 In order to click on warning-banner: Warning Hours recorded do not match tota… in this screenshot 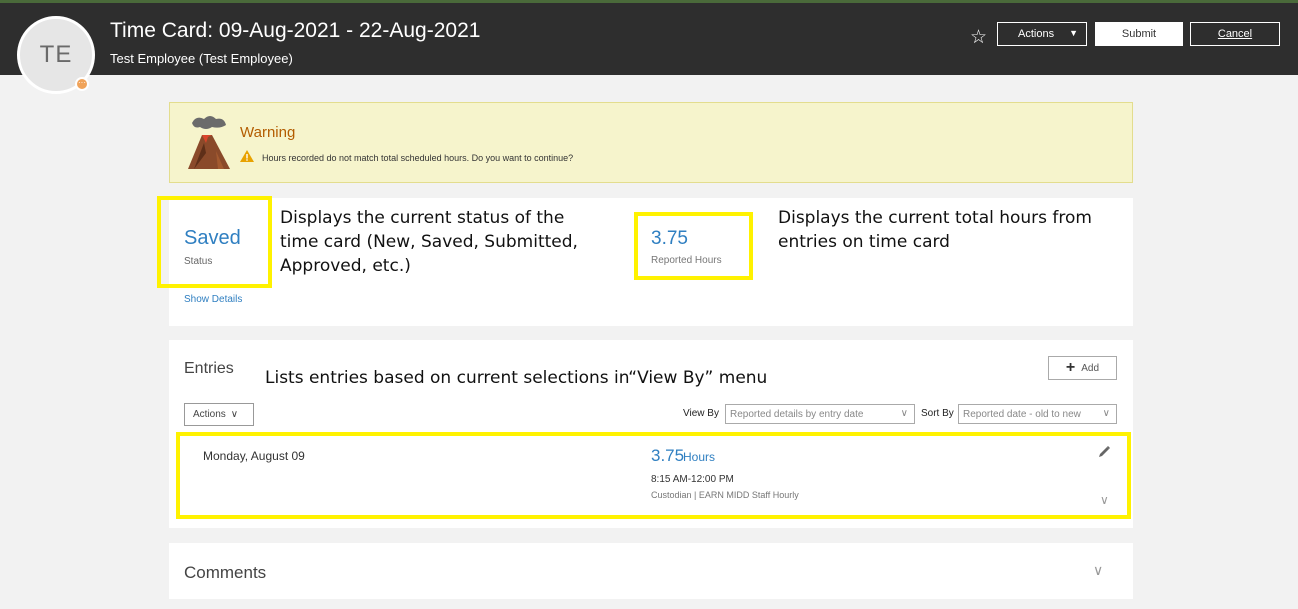, I will do `click(651, 142)`.